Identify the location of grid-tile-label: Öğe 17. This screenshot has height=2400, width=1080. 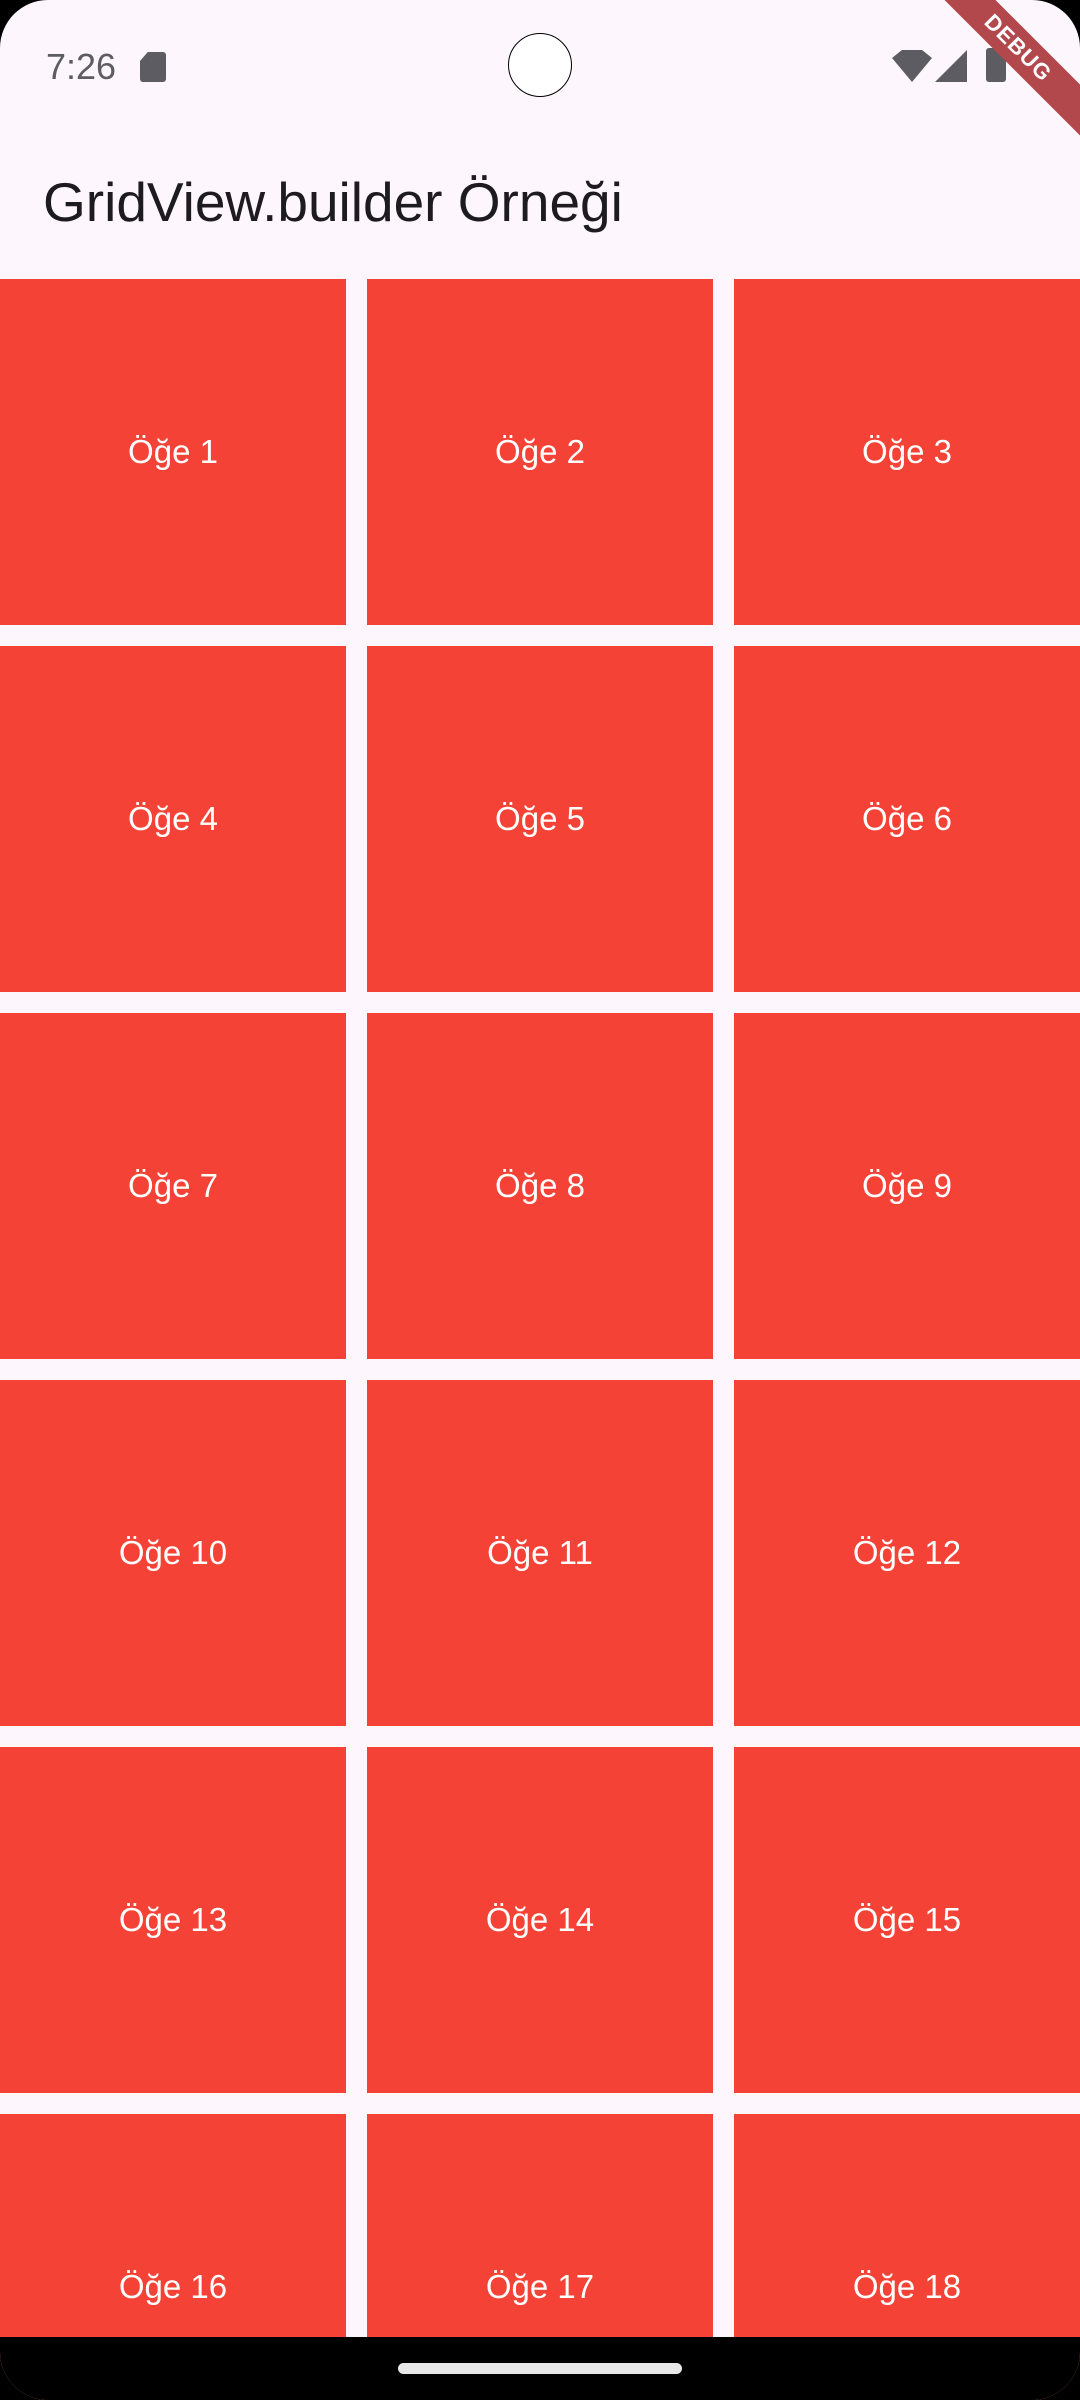
(540, 2286).